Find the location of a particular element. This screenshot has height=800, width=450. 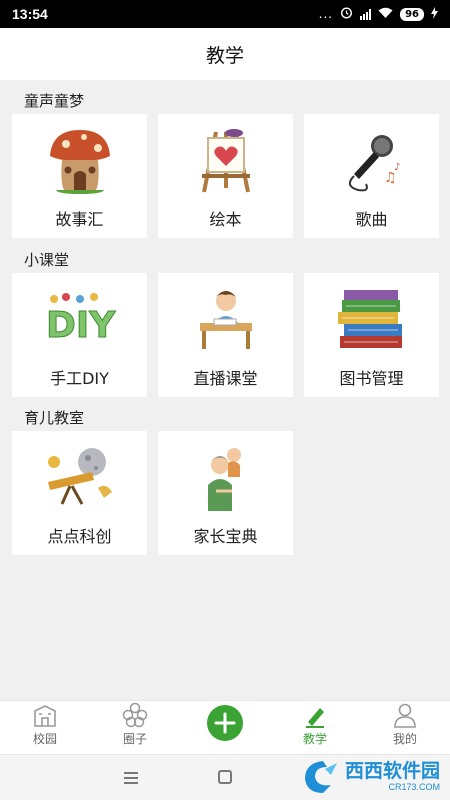

tab-label: 教学 is located at coordinates (314, 739).